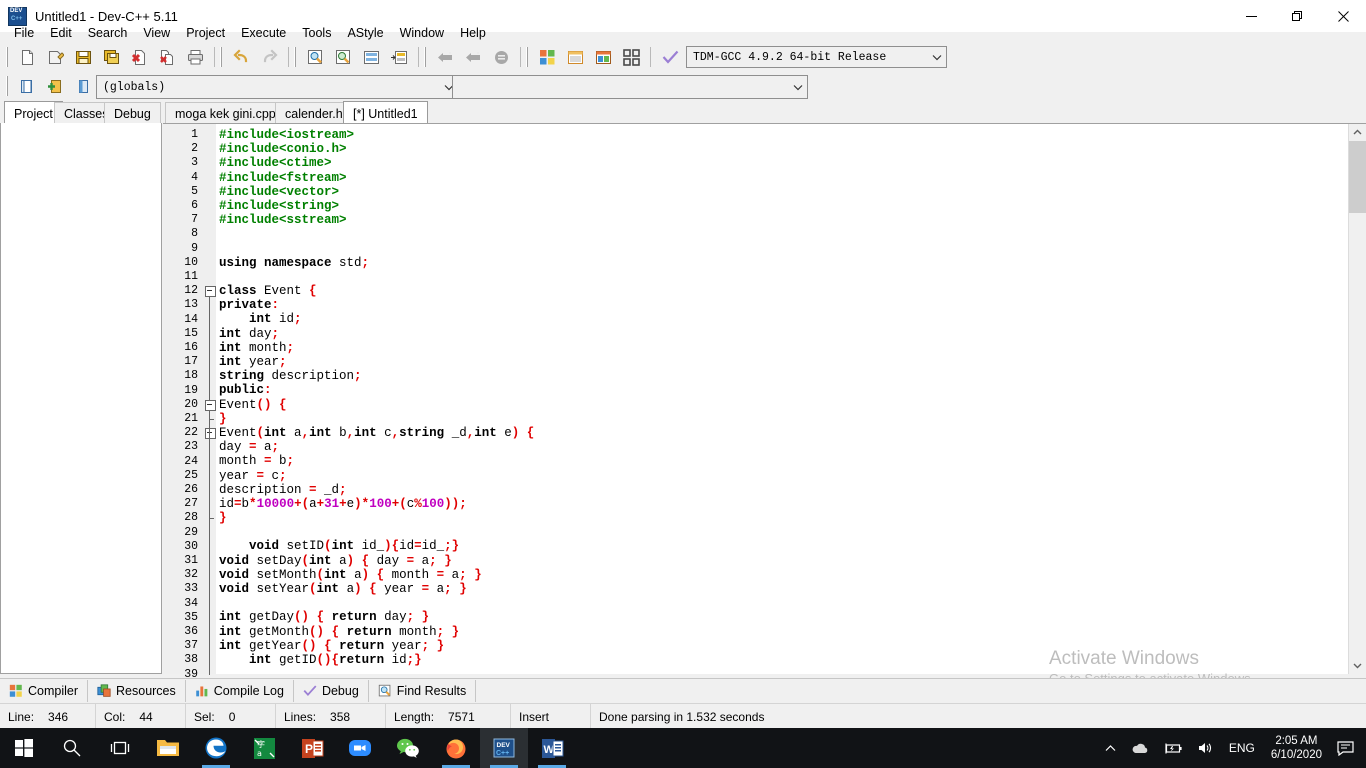 This screenshot has width=1366, height=768. What do you see at coordinates (782, 220) in the screenshot?
I see `code-line: #include<sstream>` at bounding box center [782, 220].